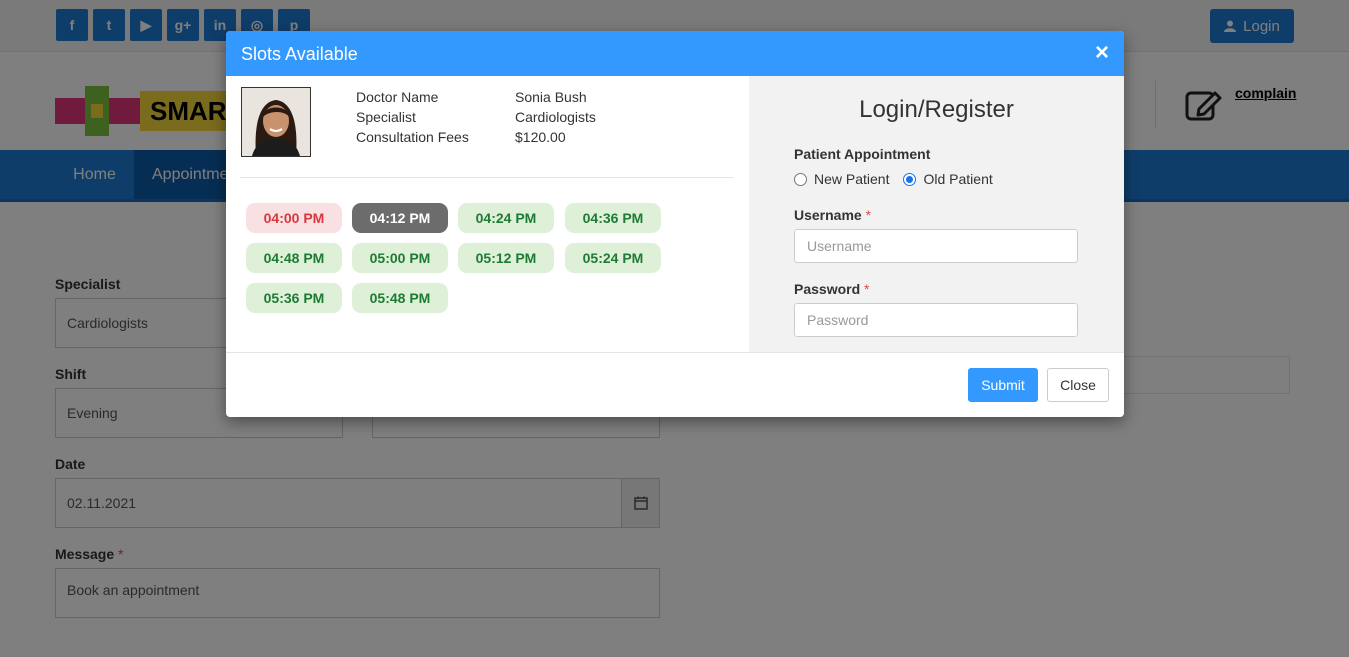 The width and height of the screenshot is (1349, 657). I want to click on password-label: Password *, so click(831, 289).